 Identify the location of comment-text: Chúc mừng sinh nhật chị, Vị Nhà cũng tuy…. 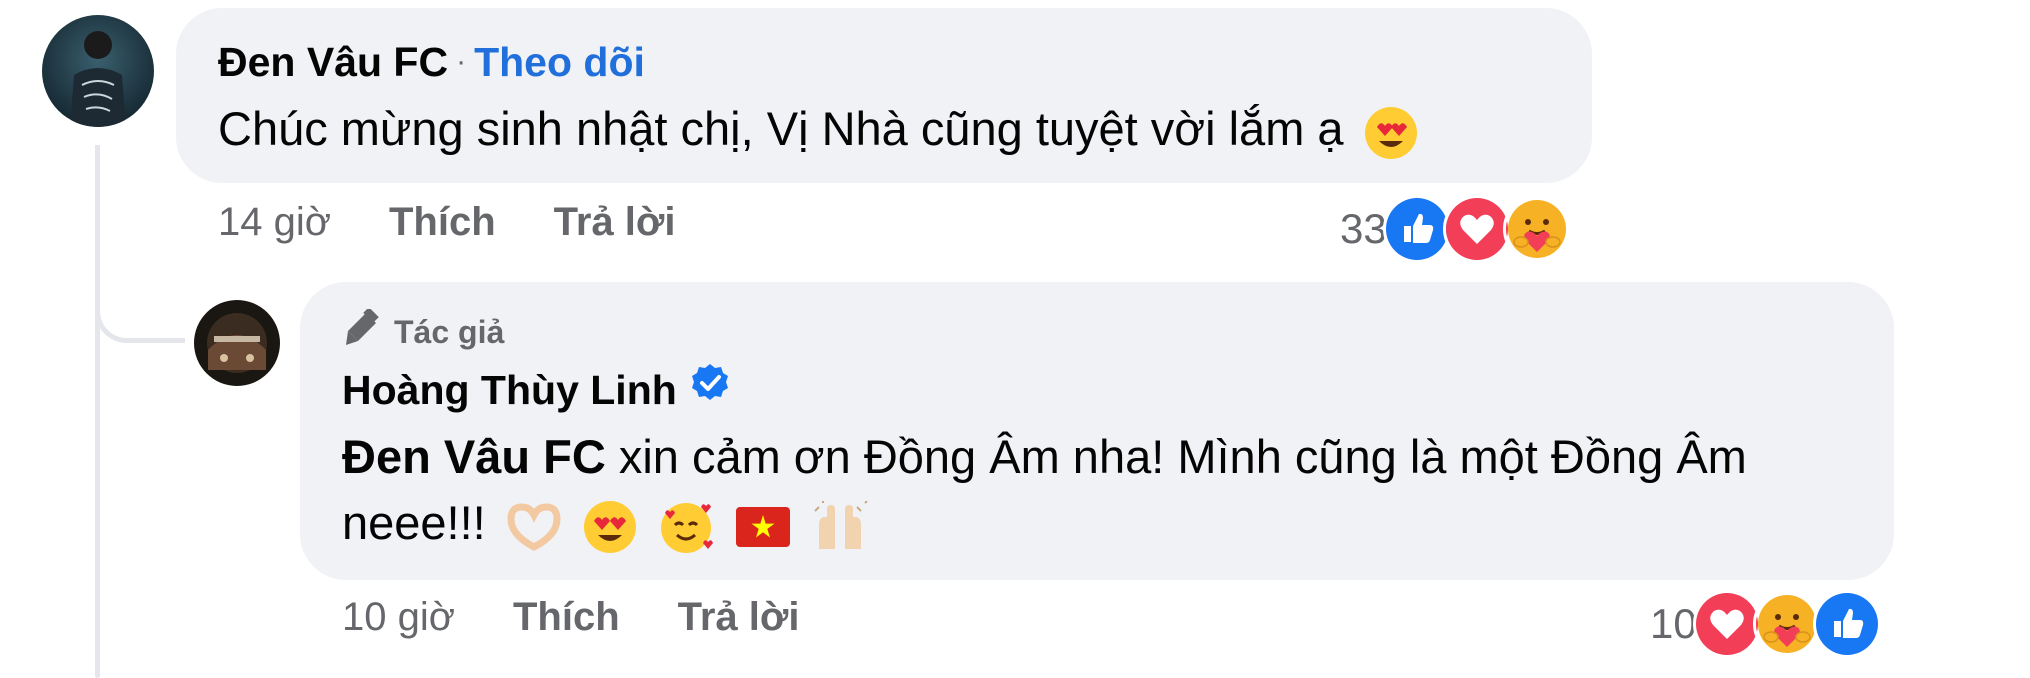
(885, 129).